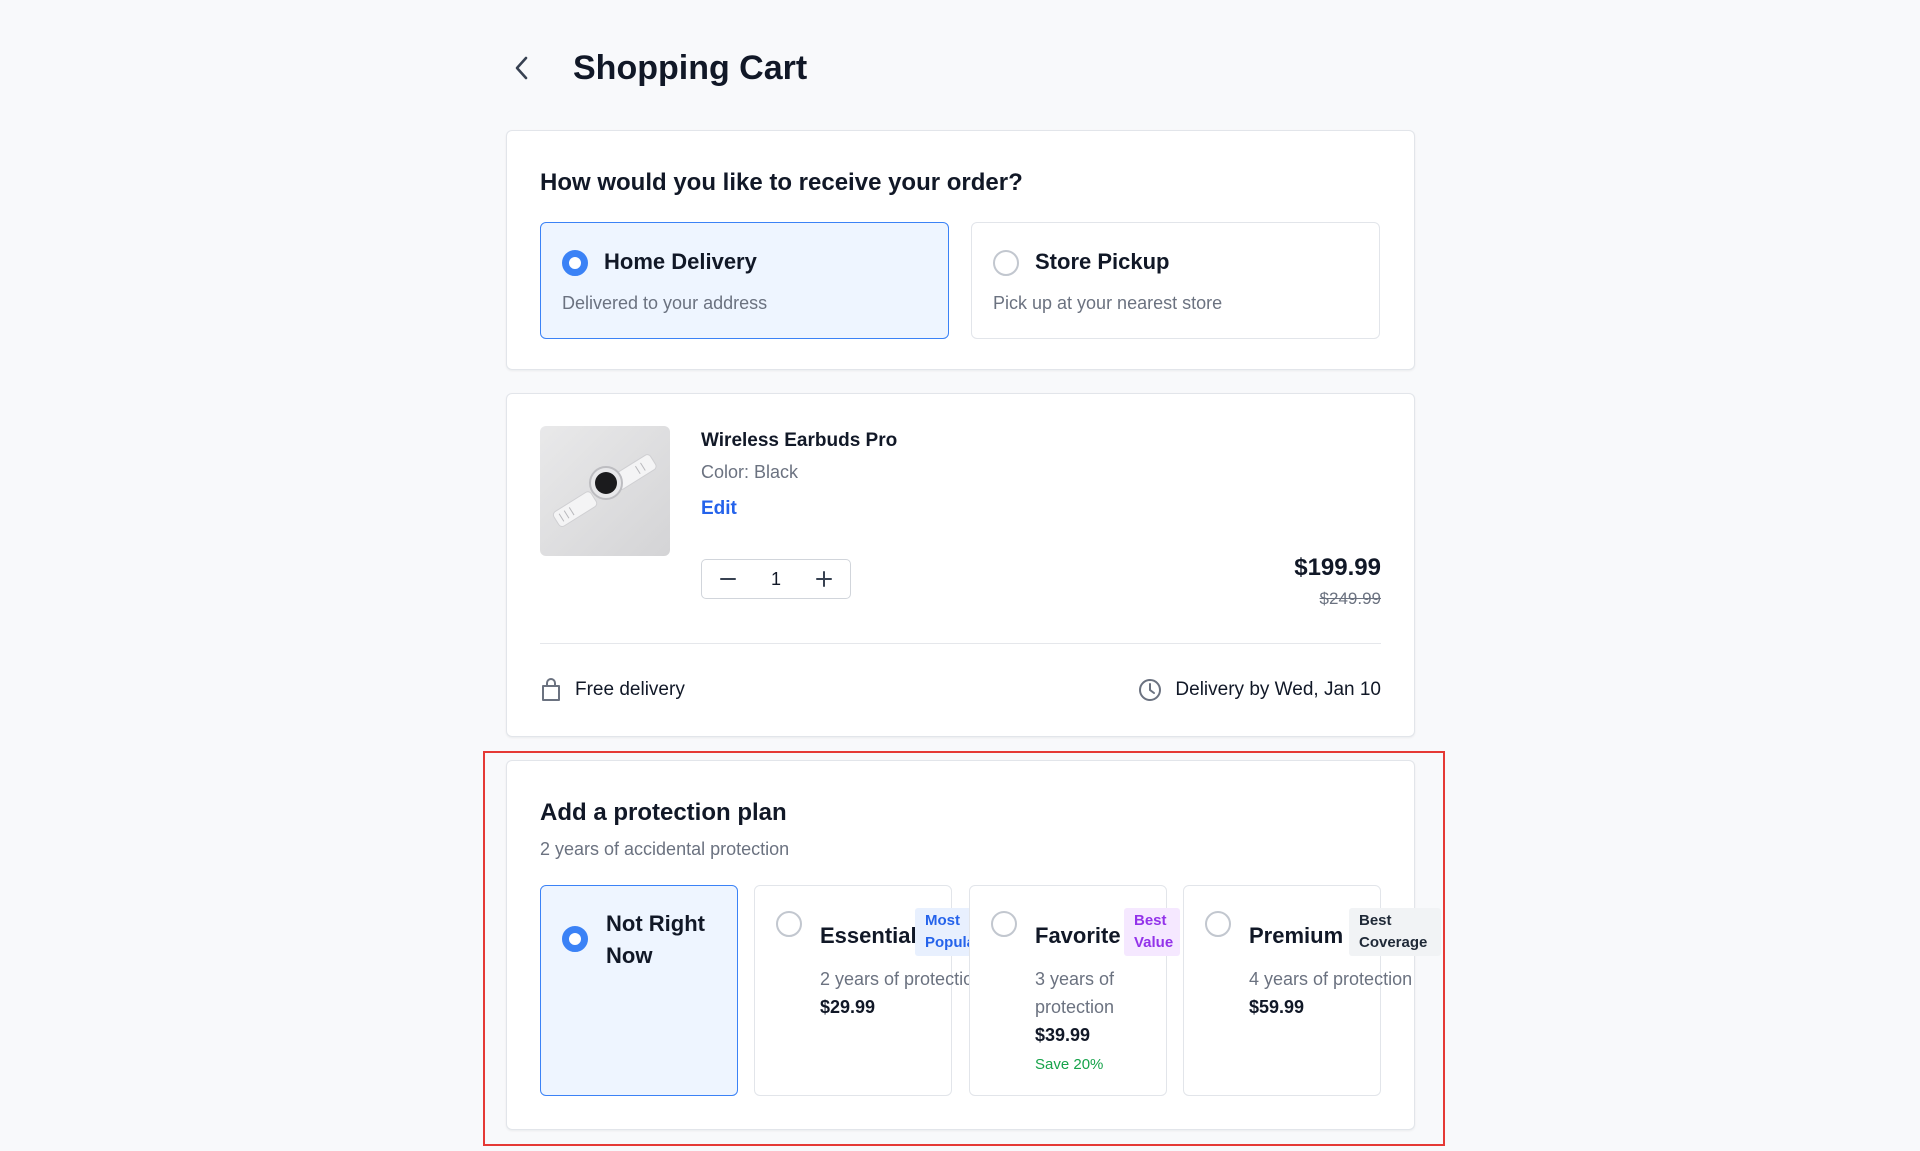 The width and height of the screenshot is (1920, 1151). I want to click on back-button, so click(522, 68).